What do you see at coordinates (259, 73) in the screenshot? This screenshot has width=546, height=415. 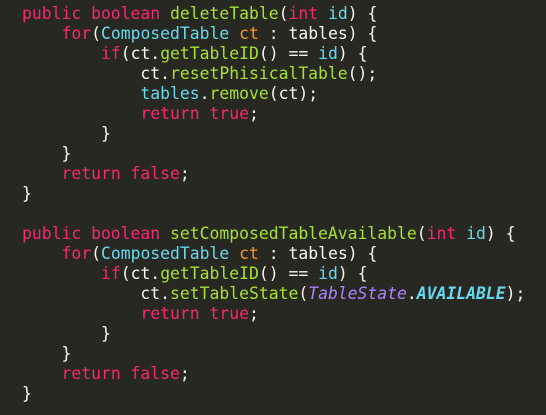 I see `code-token: resetPhisicalTable` at bounding box center [259, 73].